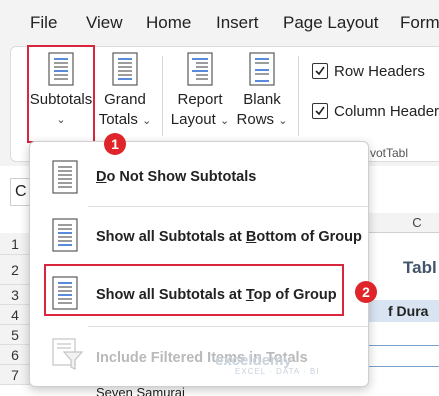 The width and height of the screenshot is (439, 396). What do you see at coordinates (15, 355) in the screenshot?
I see `row-header: 6` at bounding box center [15, 355].